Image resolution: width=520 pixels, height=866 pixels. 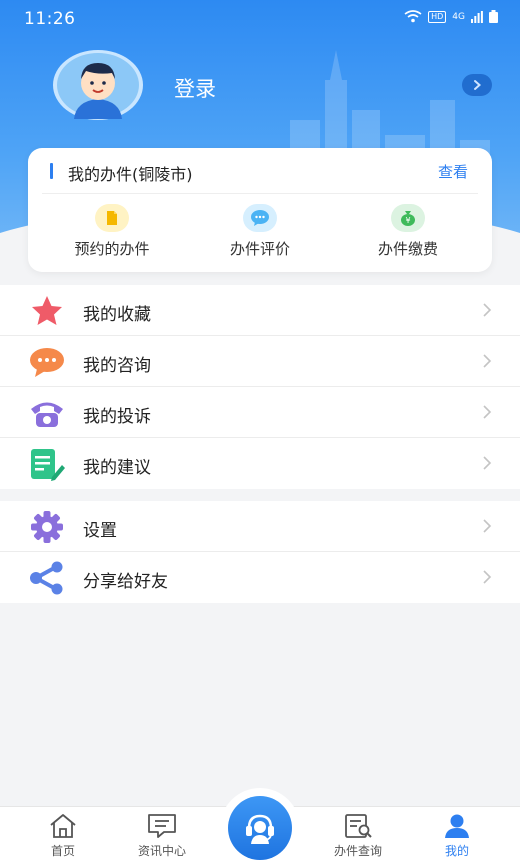 I want to click on home-icon, so click(x=63, y=826).